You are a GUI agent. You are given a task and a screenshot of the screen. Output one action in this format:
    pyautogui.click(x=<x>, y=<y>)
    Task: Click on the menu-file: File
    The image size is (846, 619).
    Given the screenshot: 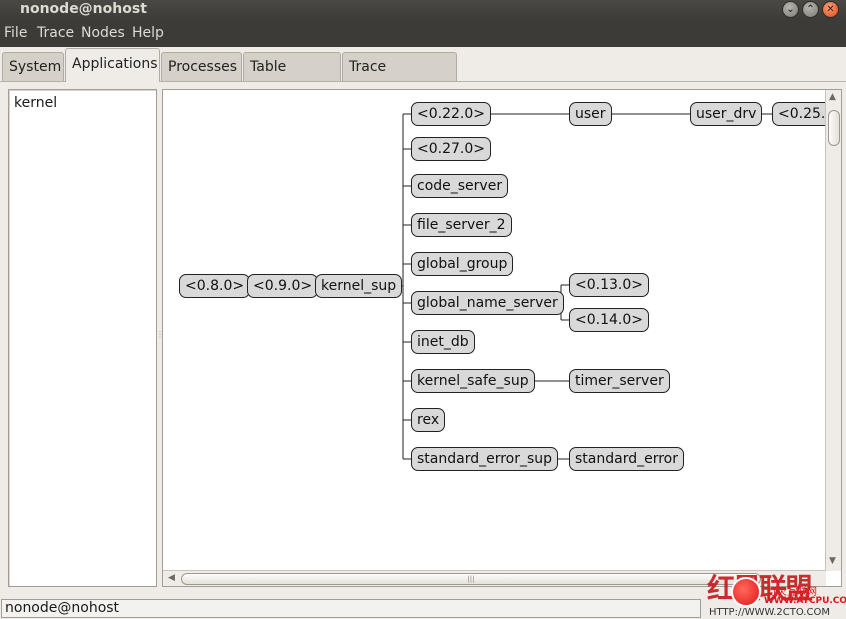 What is the action you would take?
    pyautogui.click(x=15, y=33)
    